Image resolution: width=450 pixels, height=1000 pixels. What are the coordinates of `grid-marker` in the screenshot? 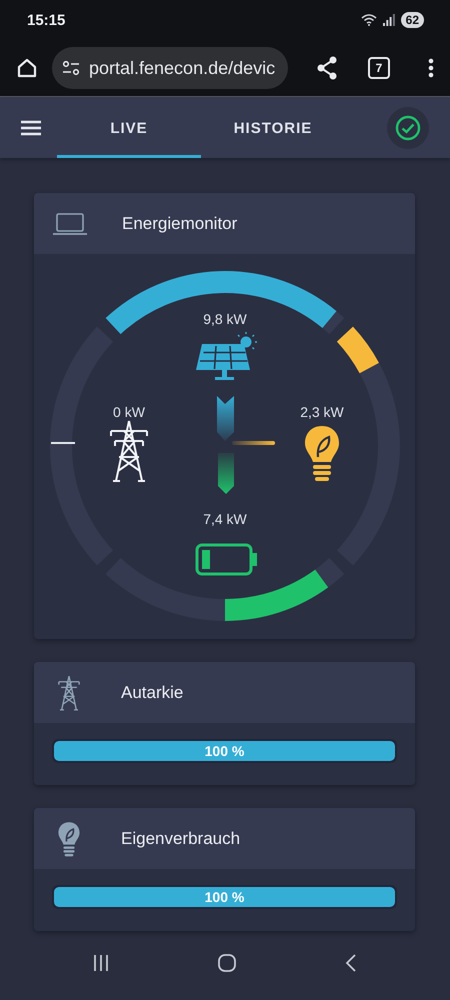 It's located at (63, 443).